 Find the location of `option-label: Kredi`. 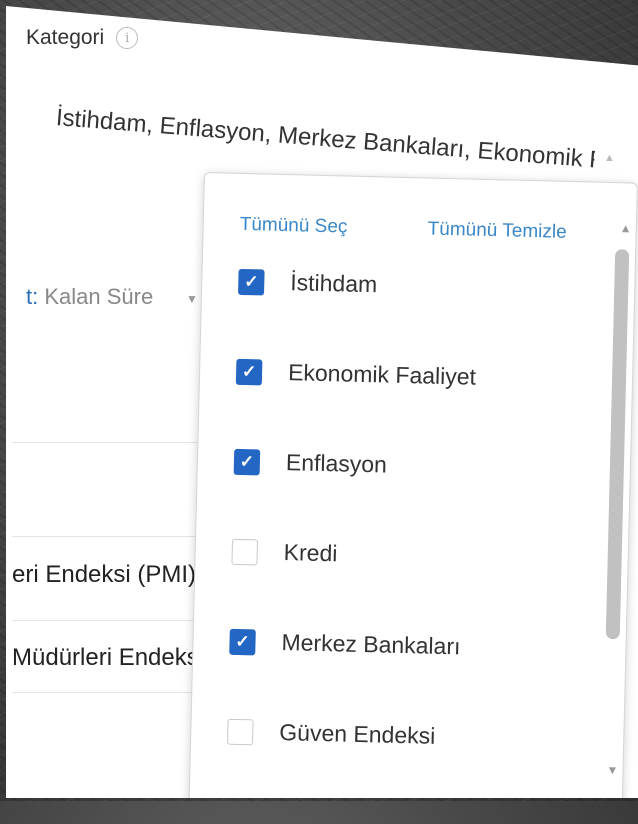

option-label: Kredi is located at coordinates (310, 553).